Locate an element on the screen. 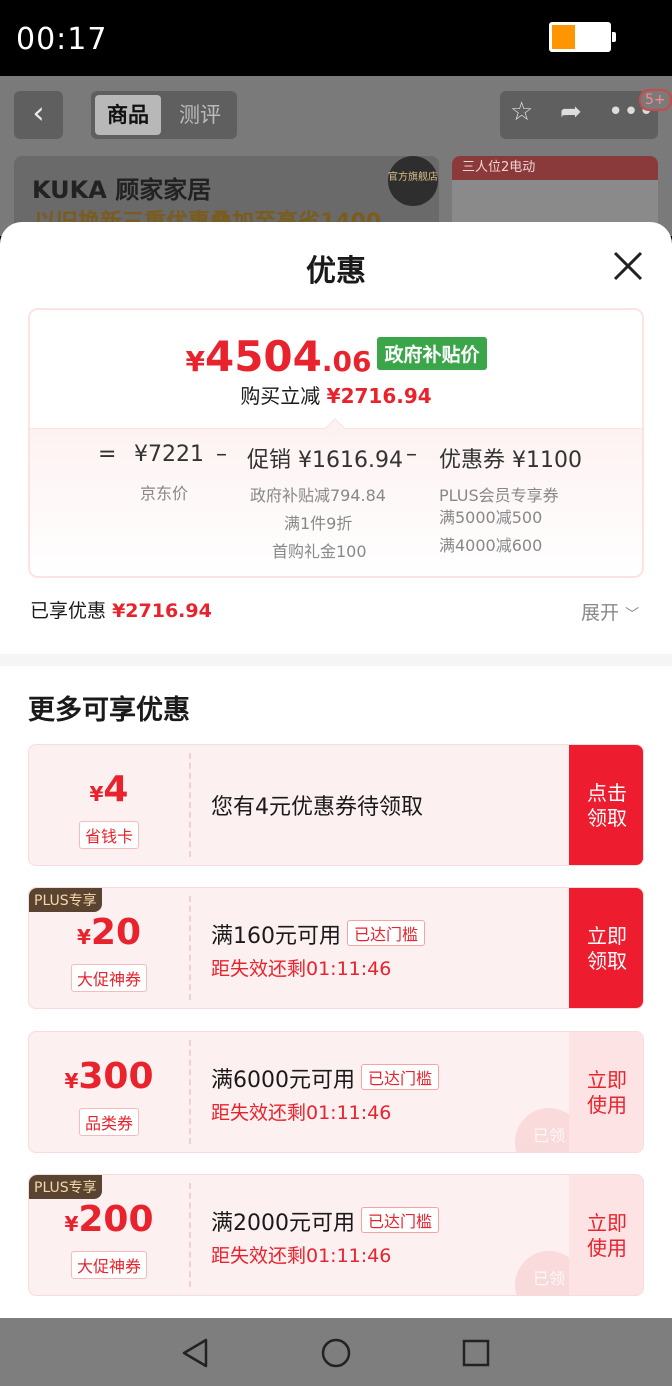  product-tabs: 商品 测评 is located at coordinates (164, 115).